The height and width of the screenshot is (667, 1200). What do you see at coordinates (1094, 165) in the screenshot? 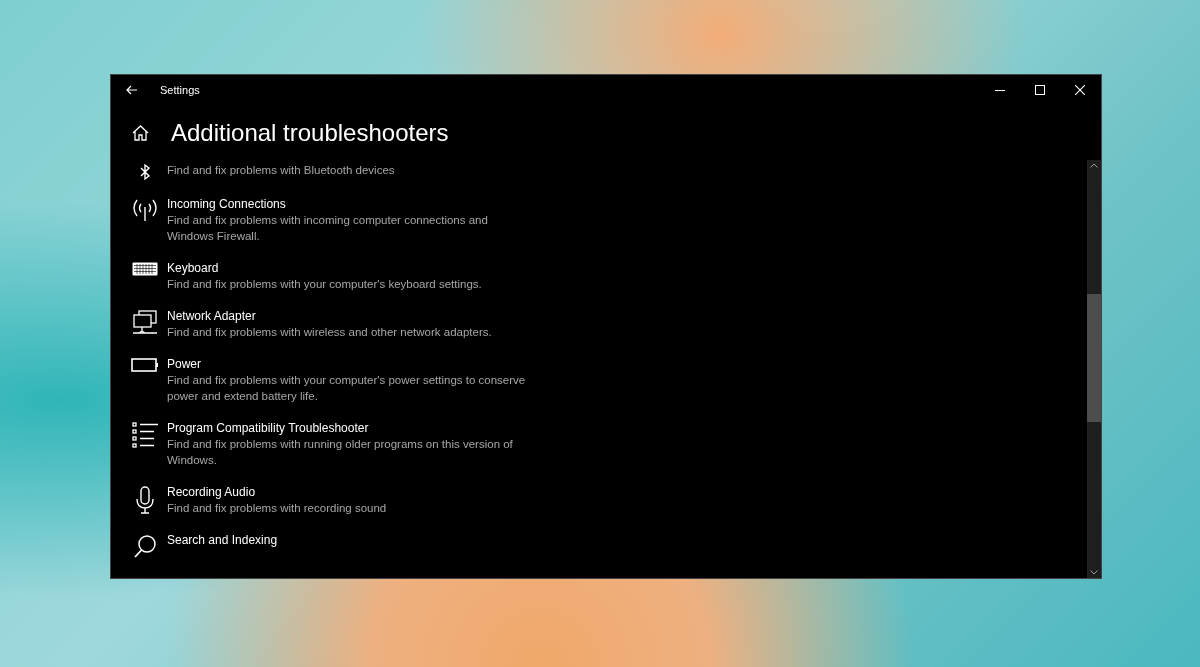
I see `scroll-up-icon` at bounding box center [1094, 165].